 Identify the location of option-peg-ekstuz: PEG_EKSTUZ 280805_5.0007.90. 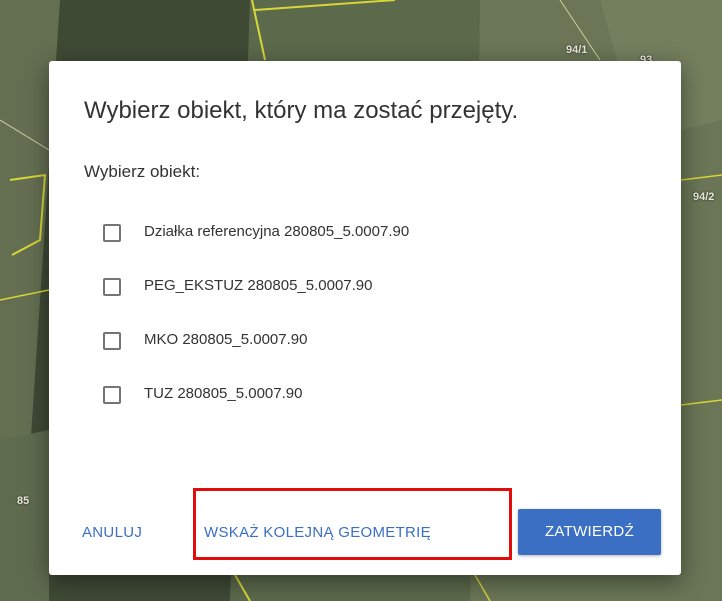
(256, 302).